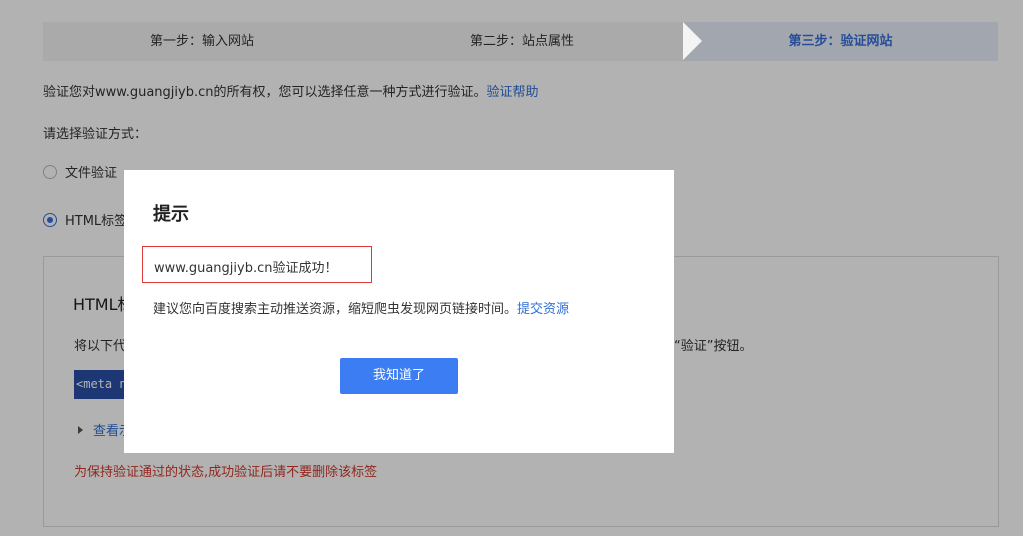 The width and height of the screenshot is (1023, 536). Describe the element at coordinates (399, 376) in the screenshot. I see `got-it-button: 我知道了` at that location.